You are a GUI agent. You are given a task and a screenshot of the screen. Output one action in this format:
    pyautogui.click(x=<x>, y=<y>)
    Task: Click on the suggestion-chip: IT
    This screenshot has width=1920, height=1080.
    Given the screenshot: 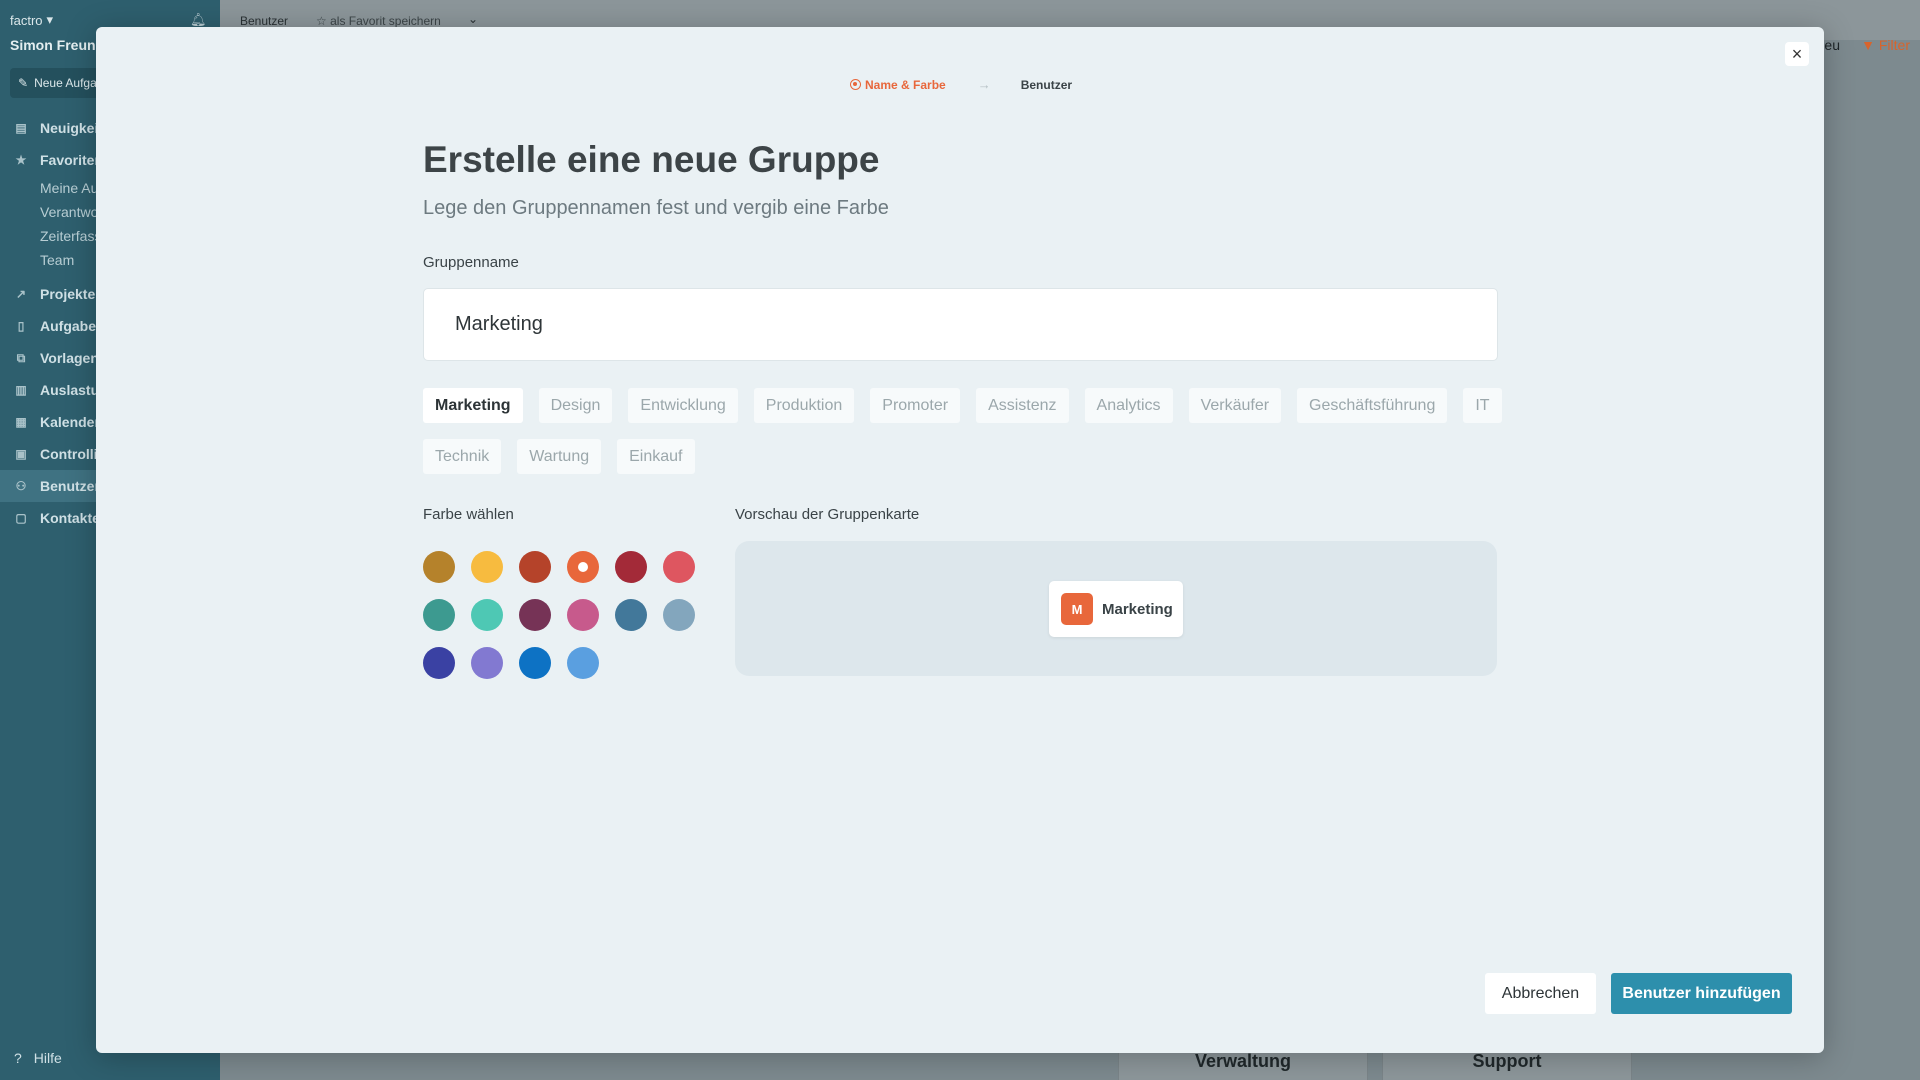 What is the action you would take?
    pyautogui.click(x=1482, y=405)
    